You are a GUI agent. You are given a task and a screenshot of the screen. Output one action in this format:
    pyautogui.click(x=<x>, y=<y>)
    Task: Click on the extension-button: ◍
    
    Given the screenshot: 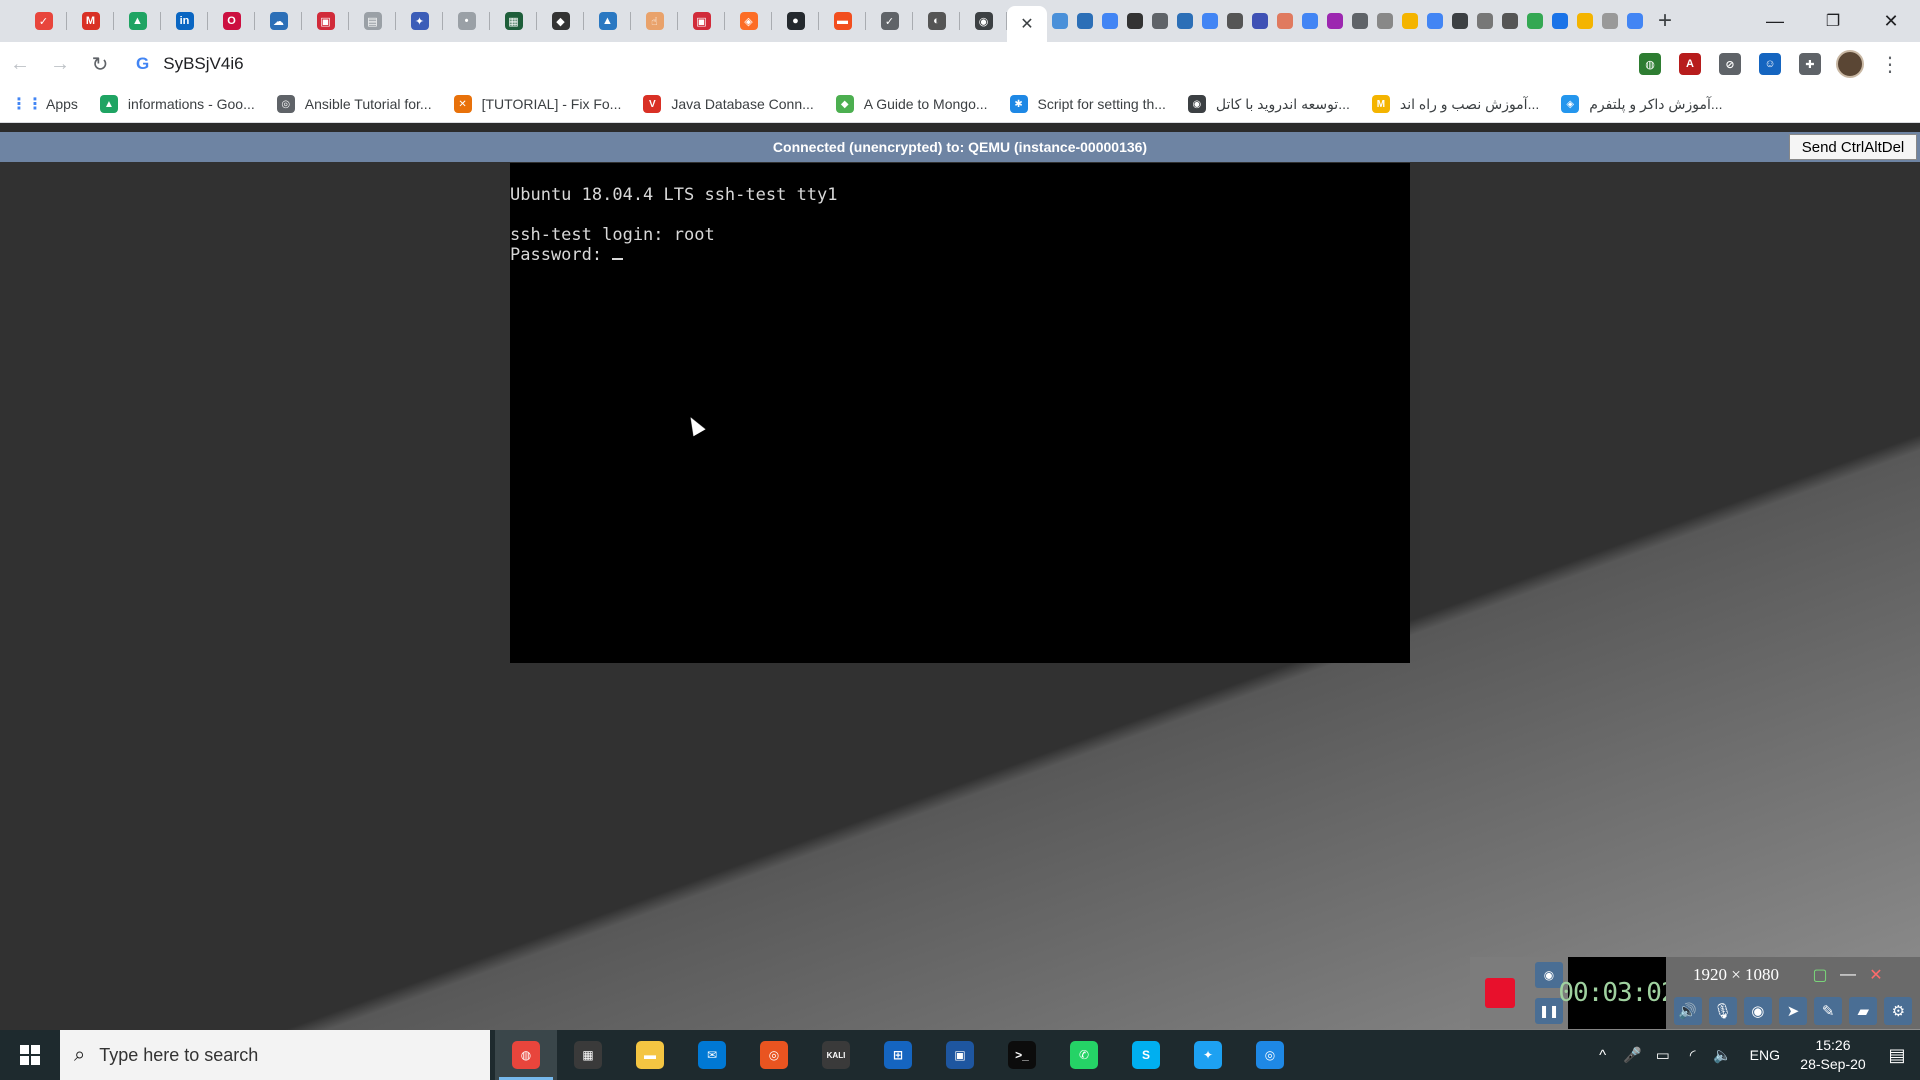 What is the action you would take?
    pyautogui.click(x=1650, y=64)
    